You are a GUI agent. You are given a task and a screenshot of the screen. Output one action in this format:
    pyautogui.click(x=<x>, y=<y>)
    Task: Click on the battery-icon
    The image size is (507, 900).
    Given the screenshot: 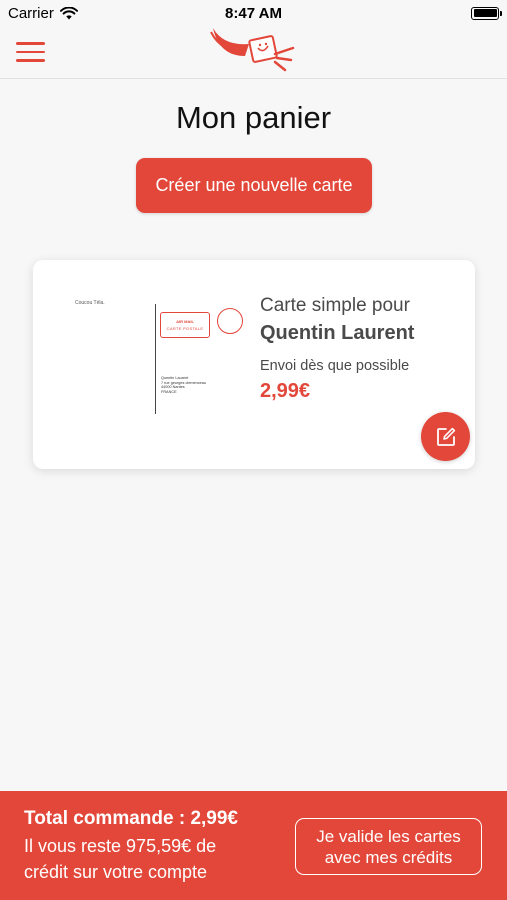 What is the action you would take?
    pyautogui.click(x=486, y=13)
    